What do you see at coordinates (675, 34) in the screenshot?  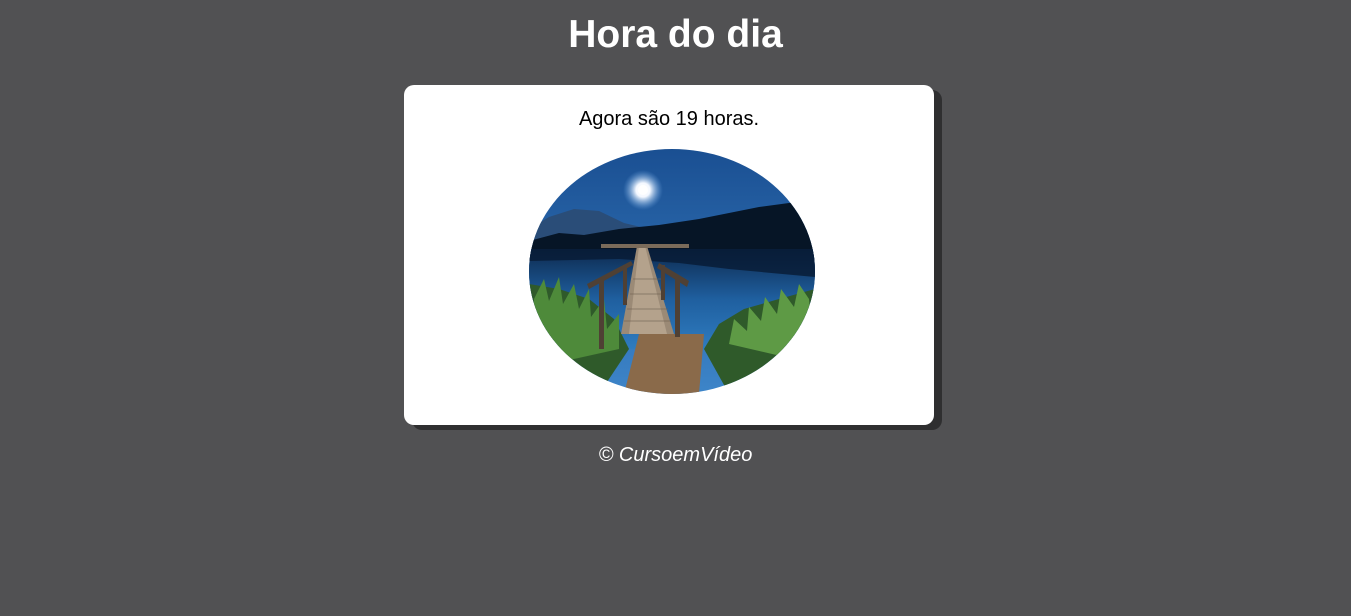 I see `page-title: Hora do dia` at bounding box center [675, 34].